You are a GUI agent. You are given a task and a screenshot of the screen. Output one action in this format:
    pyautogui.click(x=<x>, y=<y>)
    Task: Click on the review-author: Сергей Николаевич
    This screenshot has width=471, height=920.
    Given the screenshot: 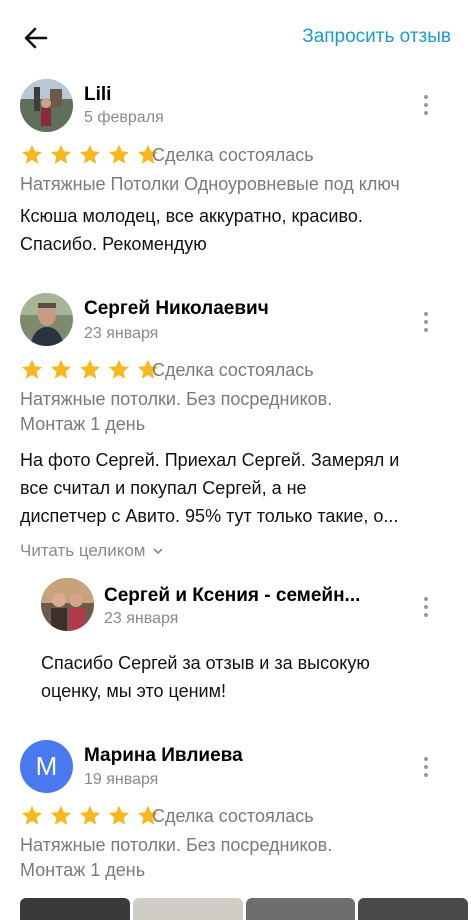 What is the action you would take?
    pyautogui.click(x=176, y=309)
    